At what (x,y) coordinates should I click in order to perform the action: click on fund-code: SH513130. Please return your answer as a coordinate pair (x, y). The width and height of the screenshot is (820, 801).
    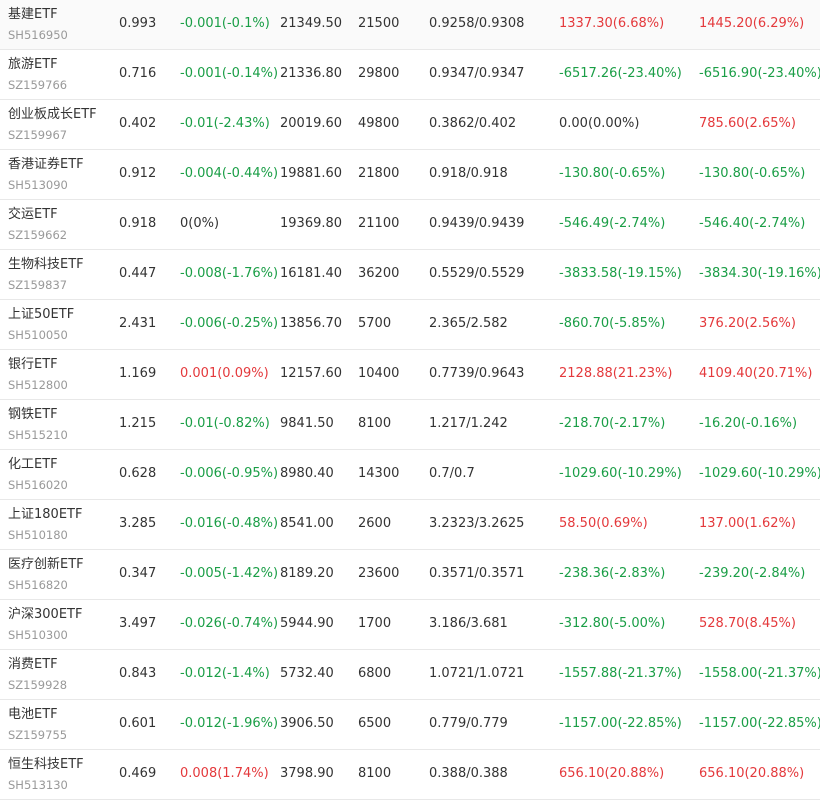
    Looking at the image, I should click on (38, 785).